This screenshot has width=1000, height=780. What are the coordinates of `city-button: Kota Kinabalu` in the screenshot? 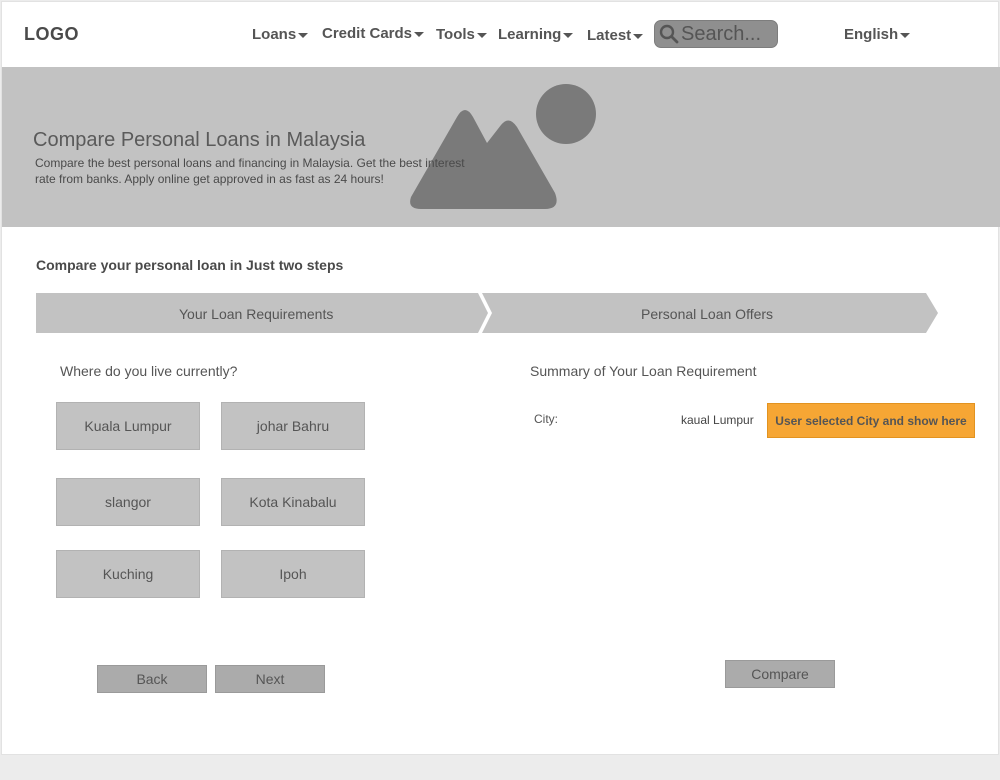 It's located at (293, 502).